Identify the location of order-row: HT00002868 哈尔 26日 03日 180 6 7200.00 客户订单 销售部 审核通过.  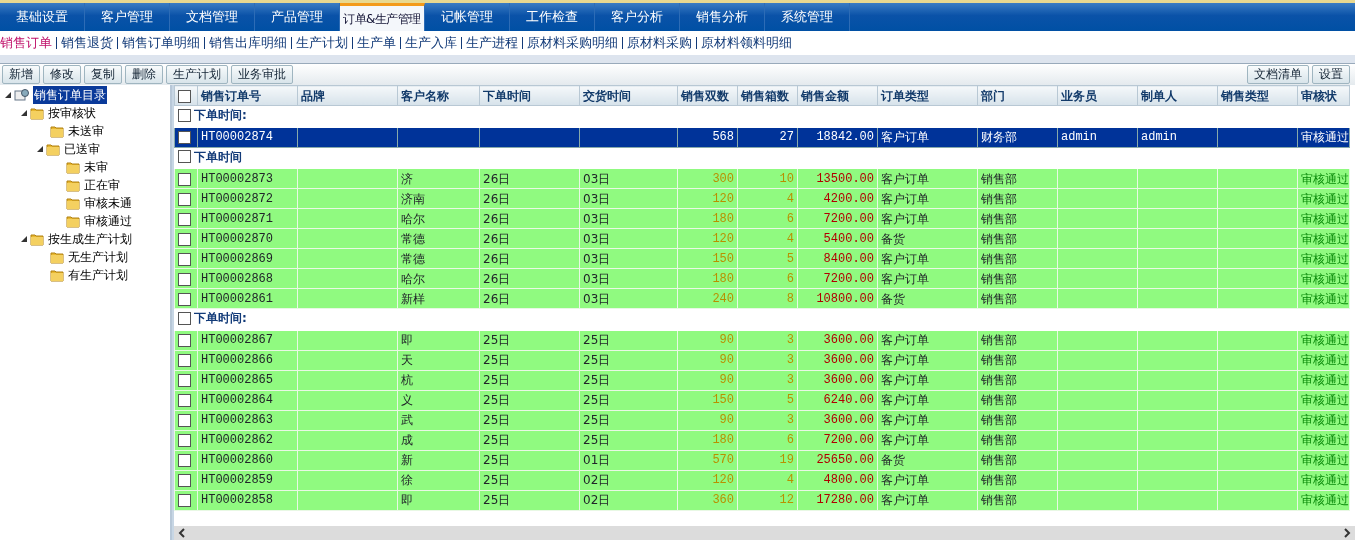
(762, 278).